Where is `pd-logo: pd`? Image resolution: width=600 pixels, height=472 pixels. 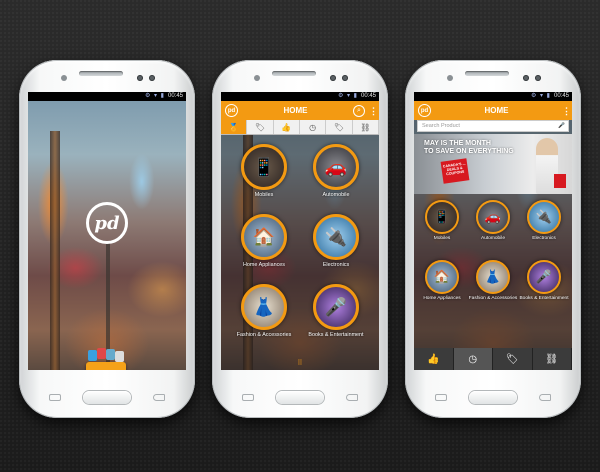
pd-logo: pd is located at coordinates (107, 223).